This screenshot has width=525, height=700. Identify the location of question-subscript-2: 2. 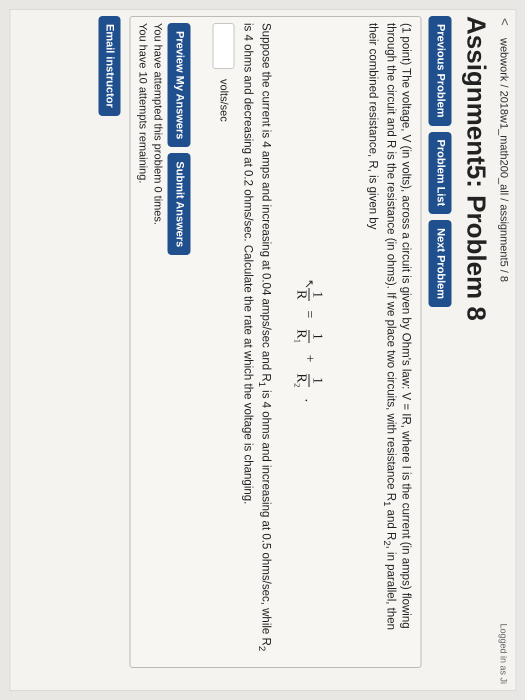
(261, 648).